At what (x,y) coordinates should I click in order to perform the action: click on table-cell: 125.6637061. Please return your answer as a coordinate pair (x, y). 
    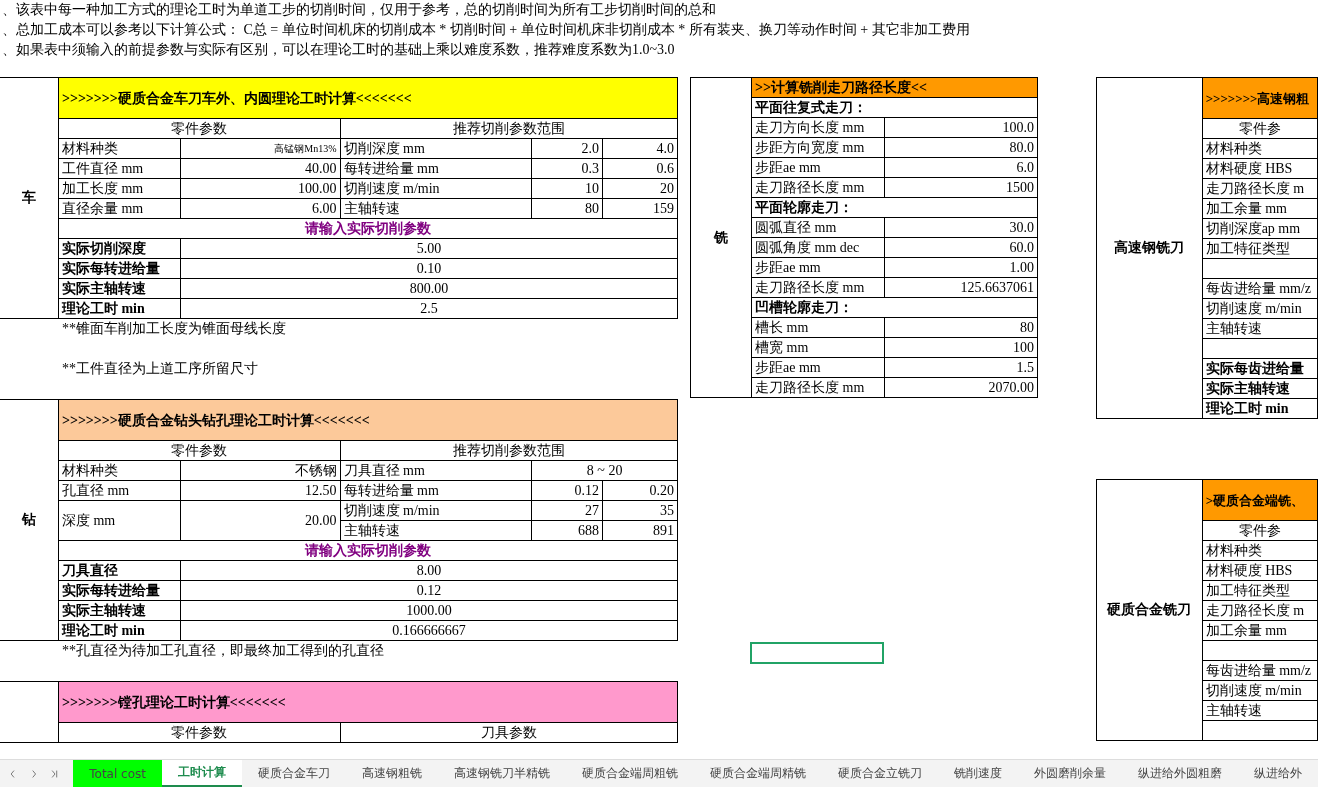
    Looking at the image, I should click on (961, 287).